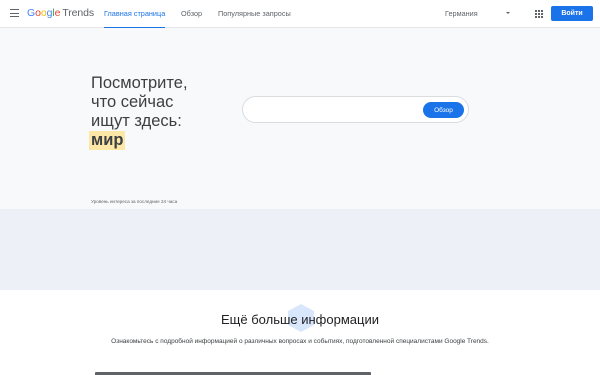  Describe the element at coordinates (300, 319) in the screenshot. I see `more-info-title: Ещё больше информации` at that location.